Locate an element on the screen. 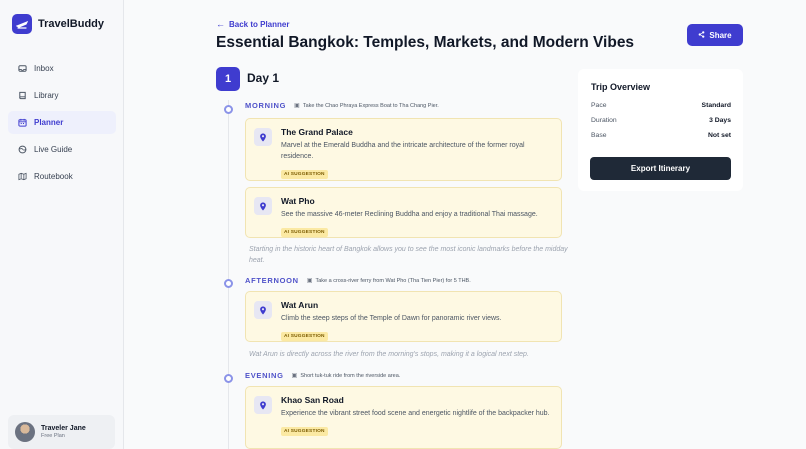 This screenshot has width=806, height=449. share-label: Share is located at coordinates (720, 35).